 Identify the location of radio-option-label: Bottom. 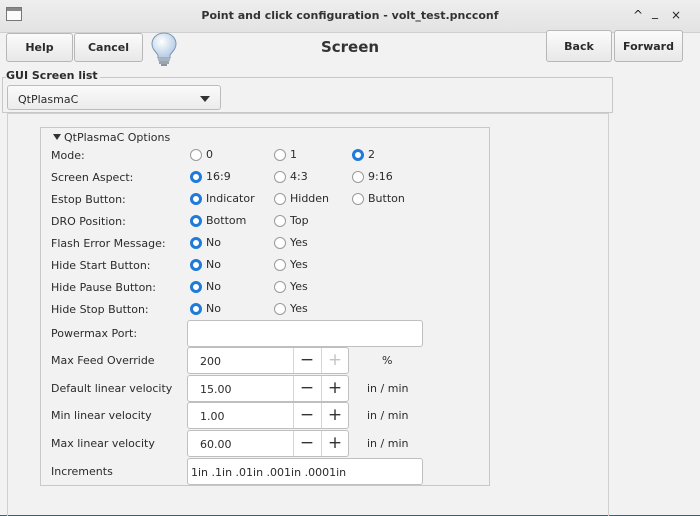
(226, 220).